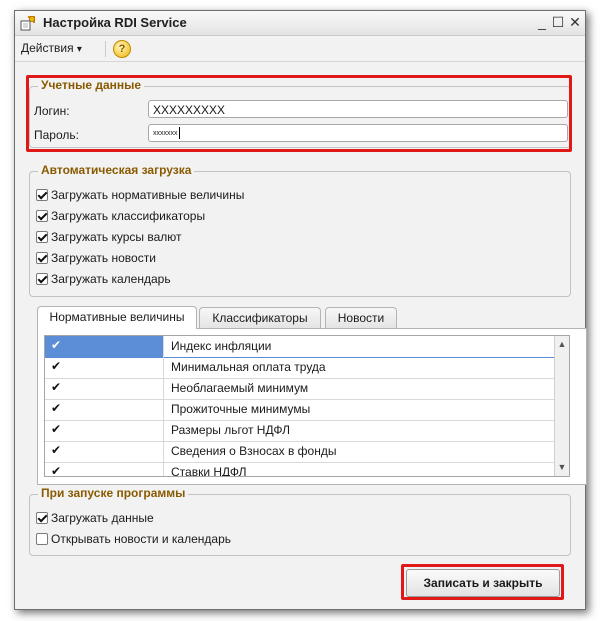 The width and height of the screenshot is (600, 621). Describe the element at coordinates (240, 388) in the screenshot. I see `table-cell-name: Необлагаемый минимум` at that location.